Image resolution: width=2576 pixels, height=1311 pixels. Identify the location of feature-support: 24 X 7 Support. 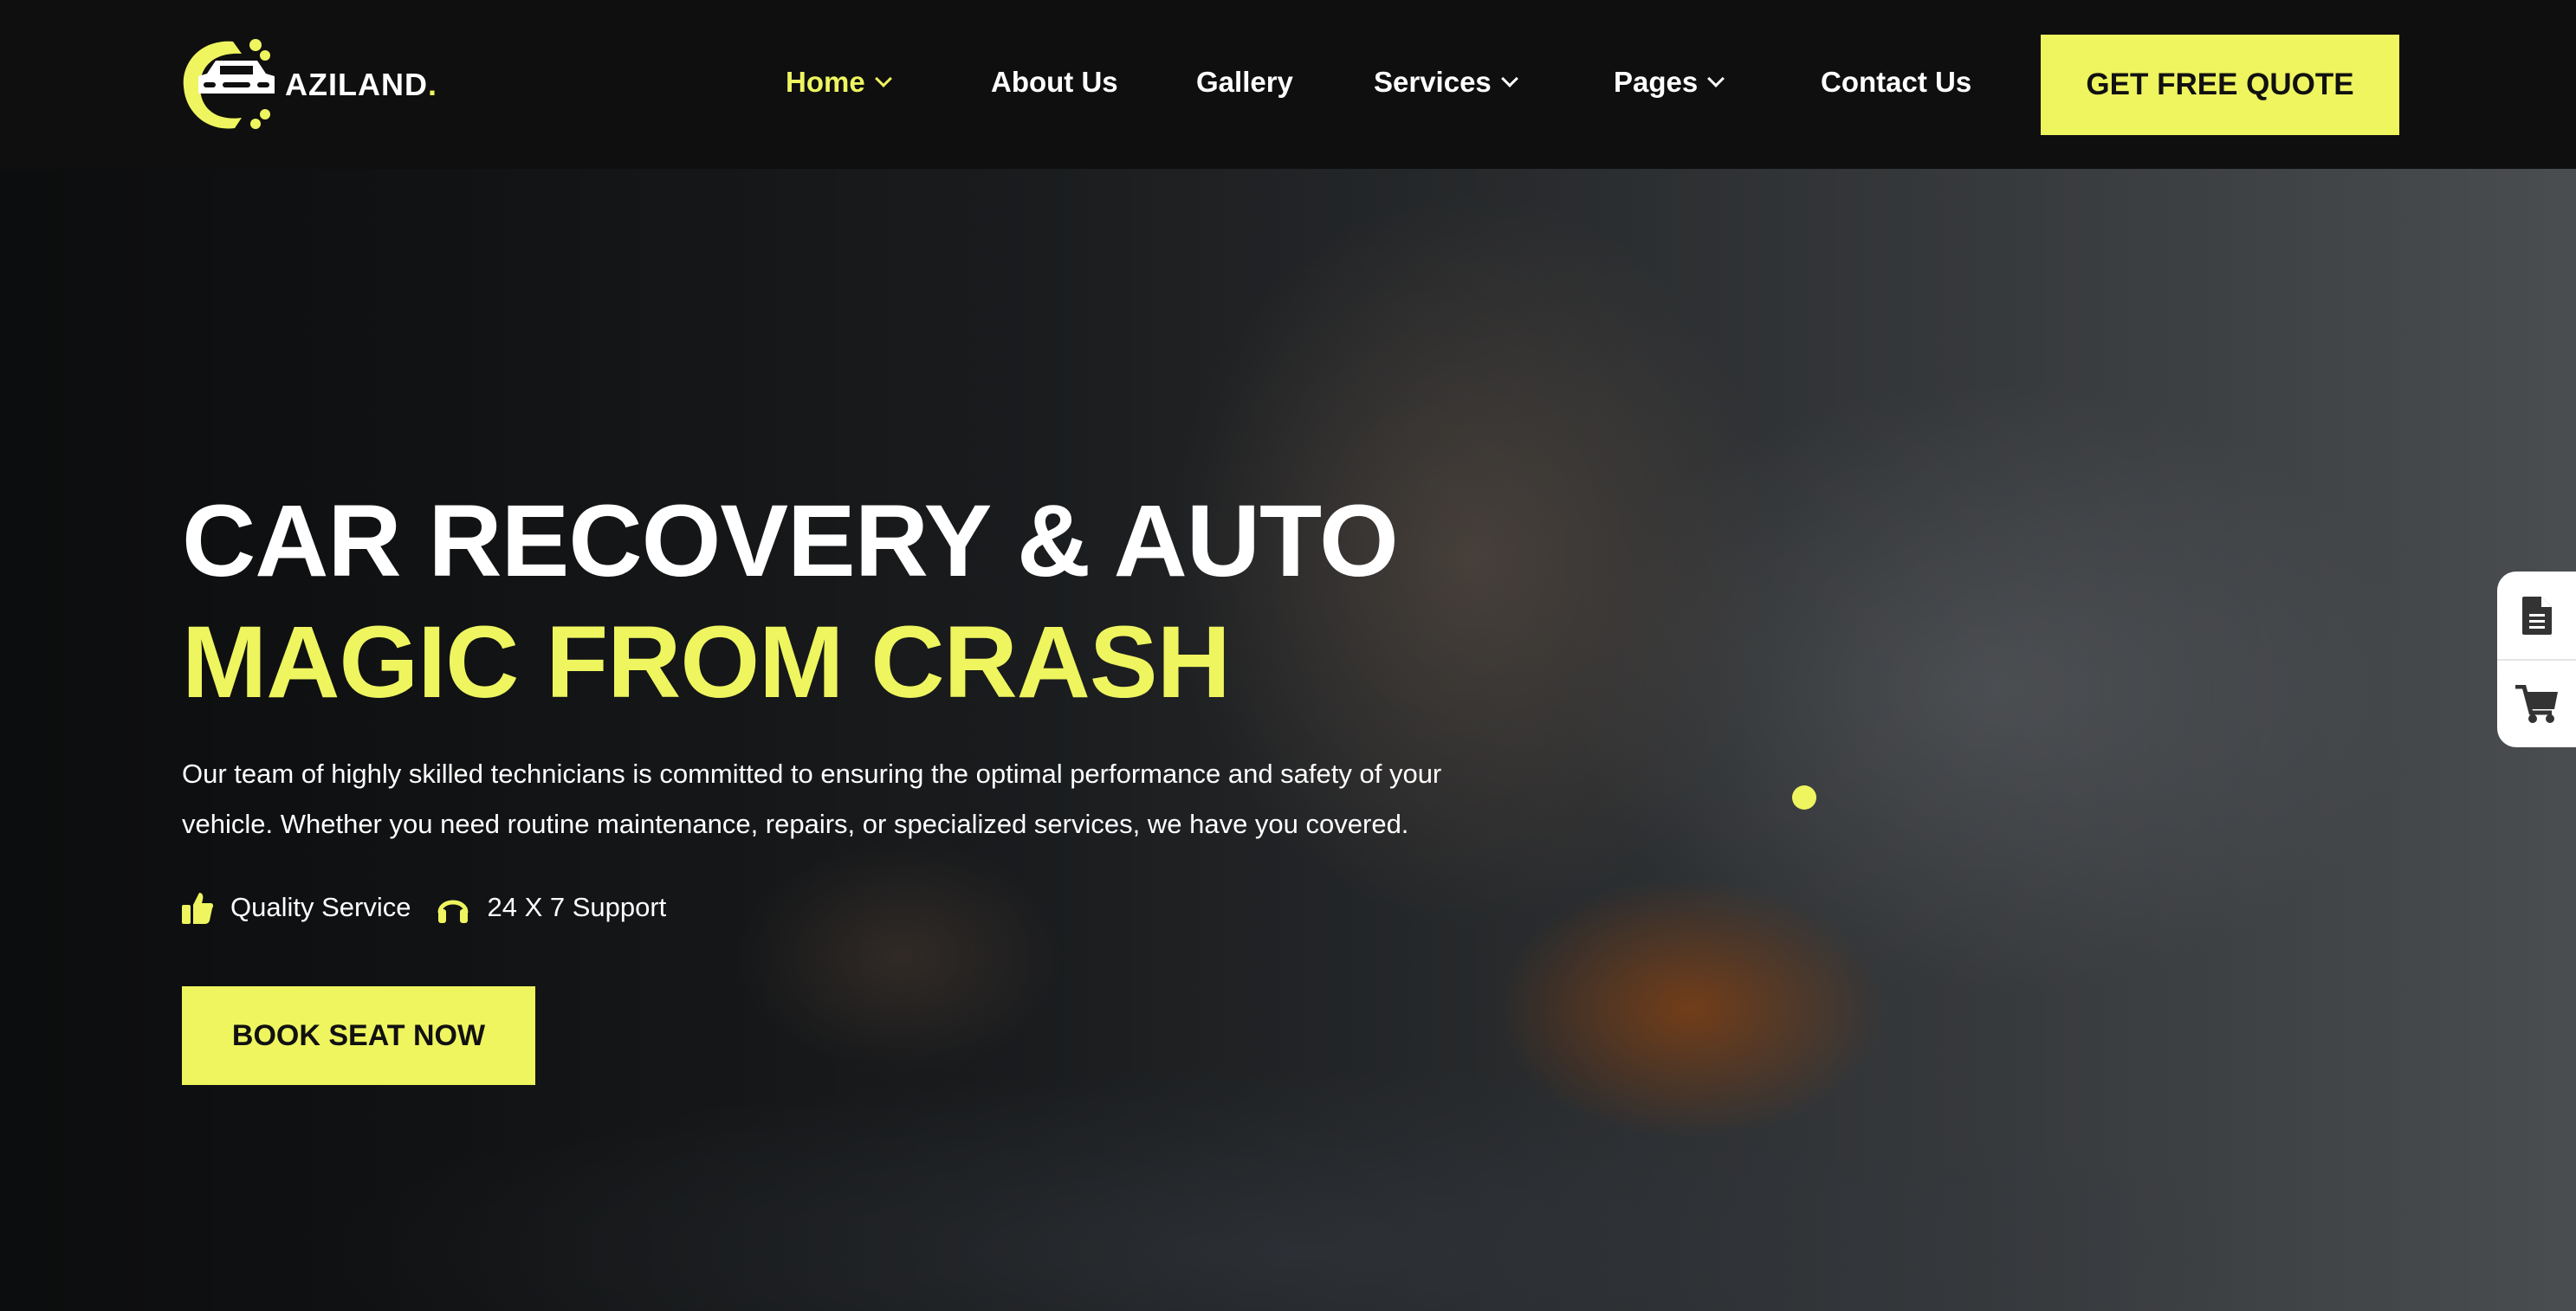
(551, 908).